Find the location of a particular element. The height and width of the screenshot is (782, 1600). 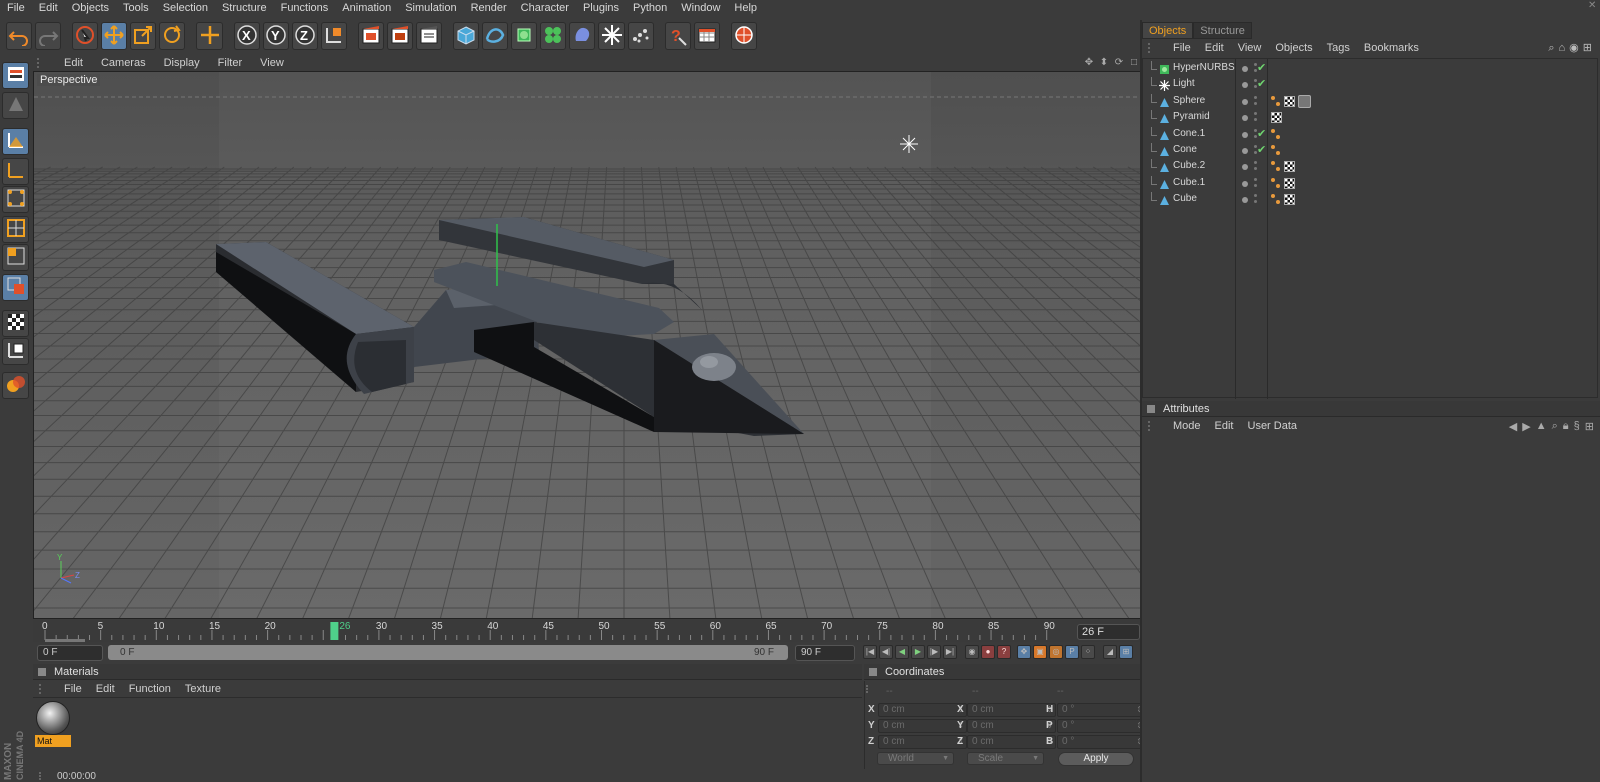

materials-menu-texture: Texture is located at coordinates (203, 689).